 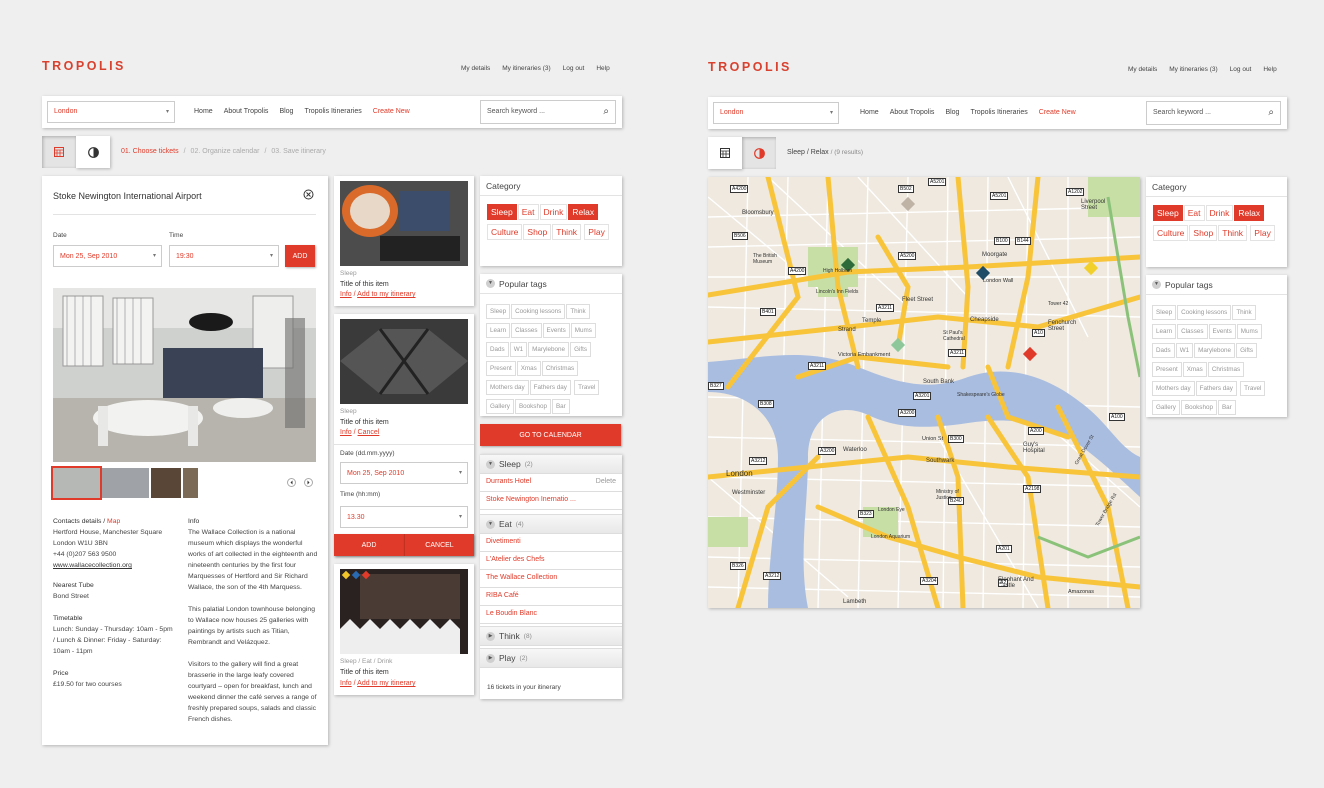 I want to click on date-field: Mon 25, Sep 2010 ▾, so click(x=107, y=256).